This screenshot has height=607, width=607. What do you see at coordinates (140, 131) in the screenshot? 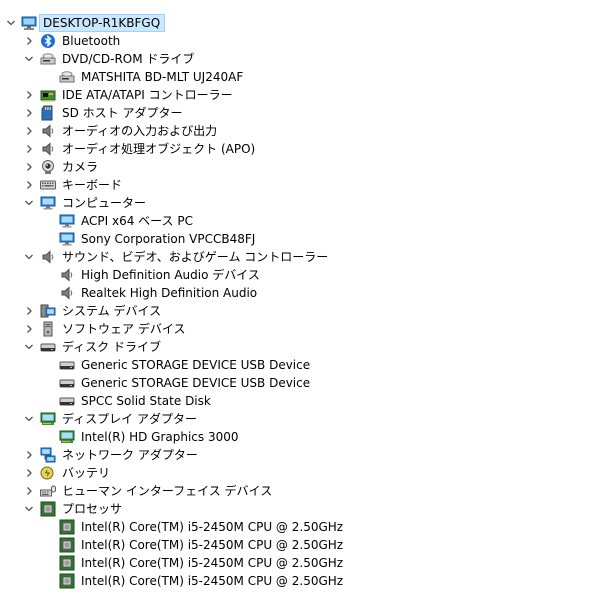
I see `tree-item-label: オーディオの入力および出力` at bounding box center [140, 131].